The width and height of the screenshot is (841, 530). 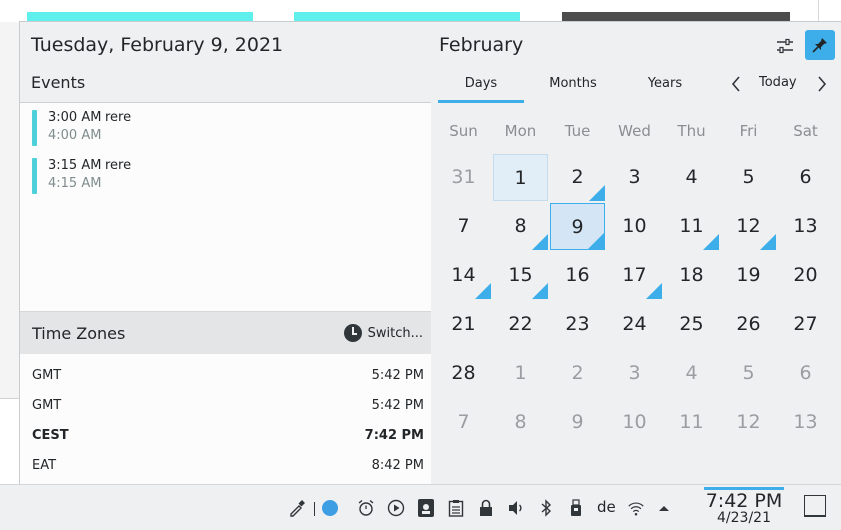 I want to click on tab-days: Days, so click(x=481, y=89).